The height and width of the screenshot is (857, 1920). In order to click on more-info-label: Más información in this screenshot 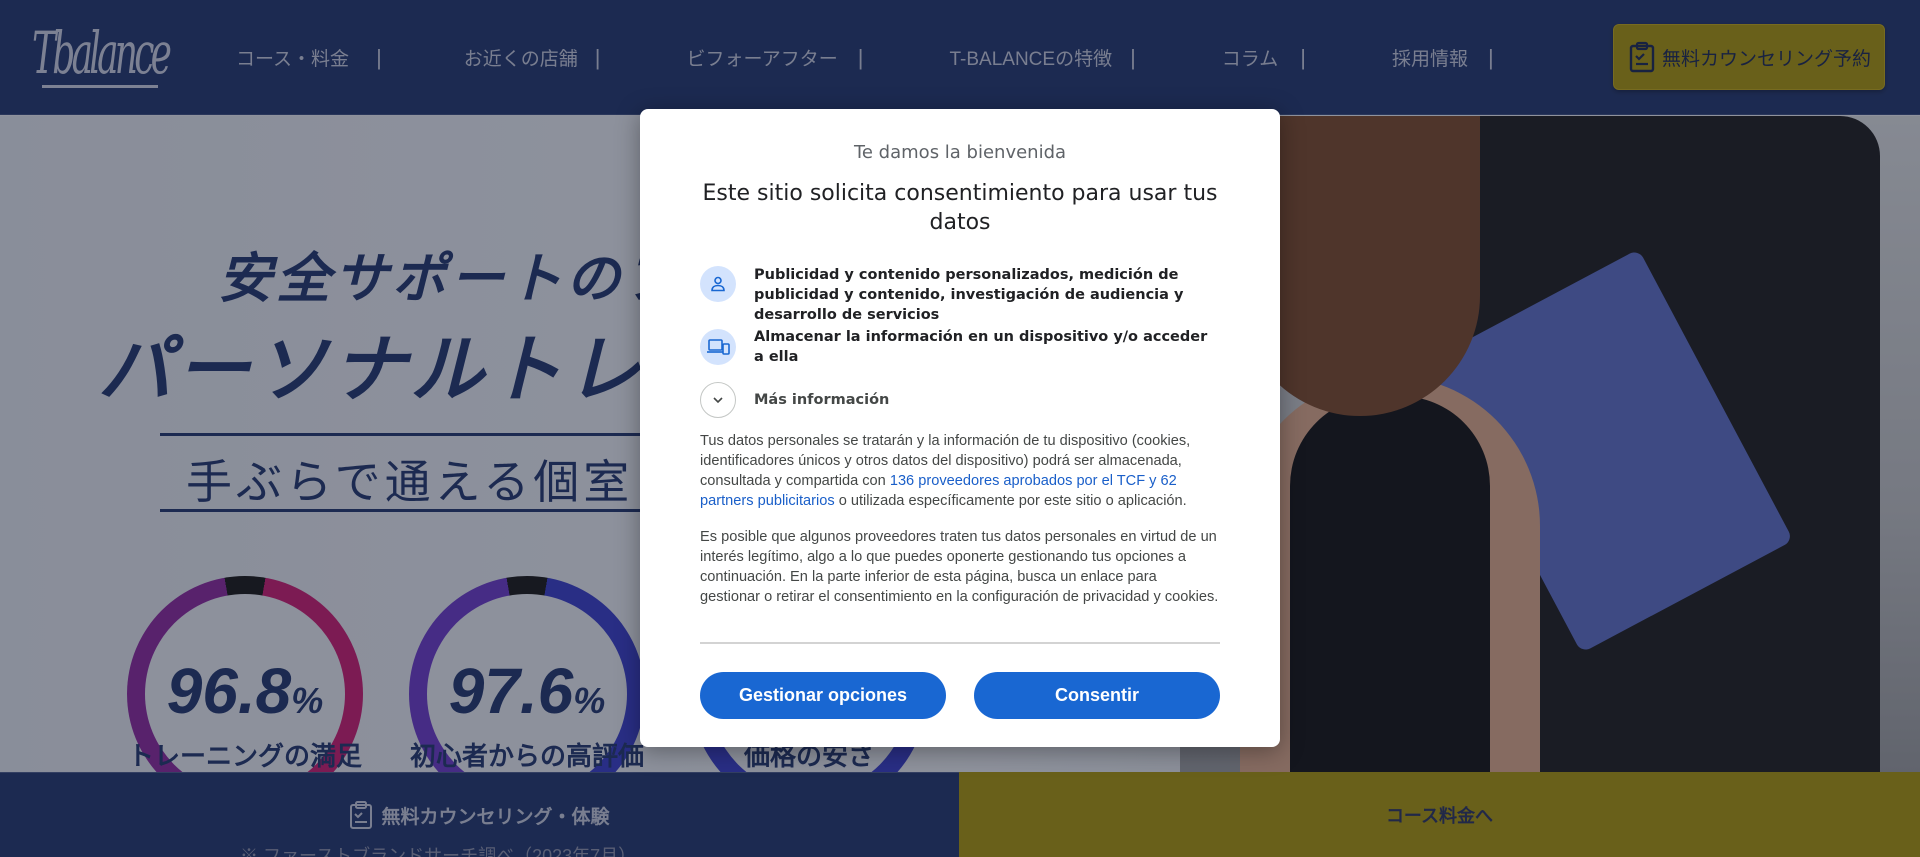, I will do `click(822, 400)`.